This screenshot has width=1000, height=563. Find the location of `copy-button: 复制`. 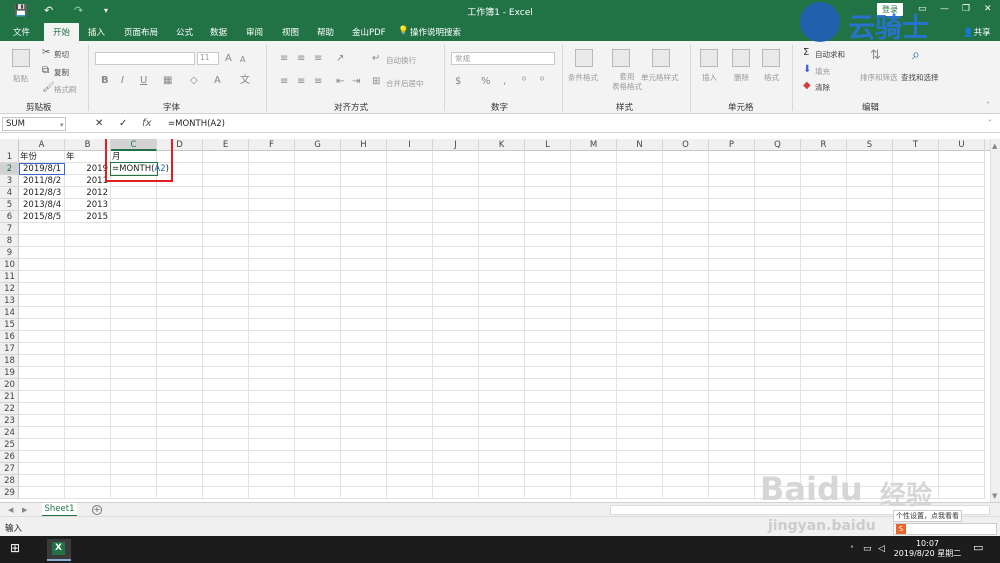

copy-button: 复制 is located at coordinates (61, 72).